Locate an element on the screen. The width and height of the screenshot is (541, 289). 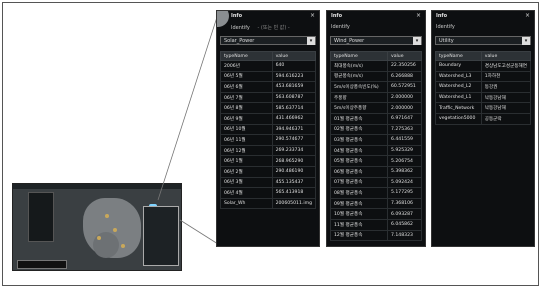
table-row: Watershed_L3 1차하천 is located at coordinates (483, 76).